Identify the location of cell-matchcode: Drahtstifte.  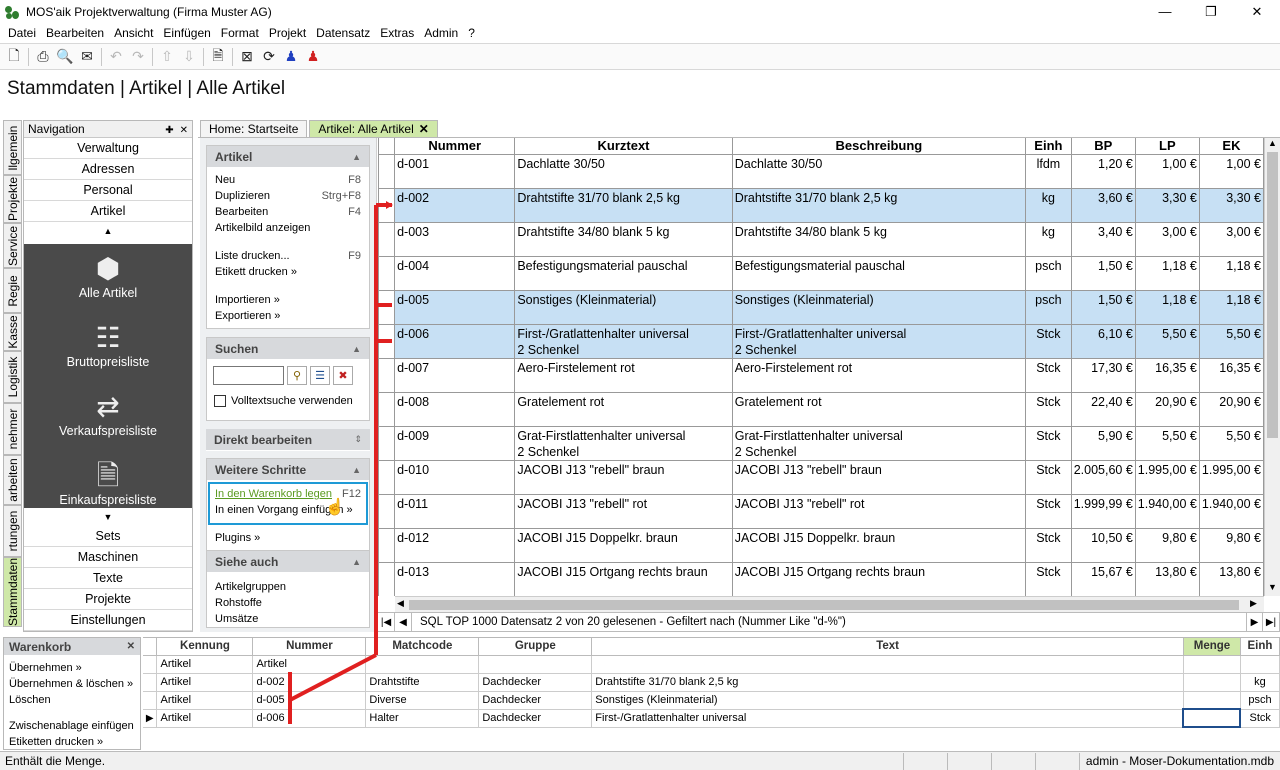
(422, 682).